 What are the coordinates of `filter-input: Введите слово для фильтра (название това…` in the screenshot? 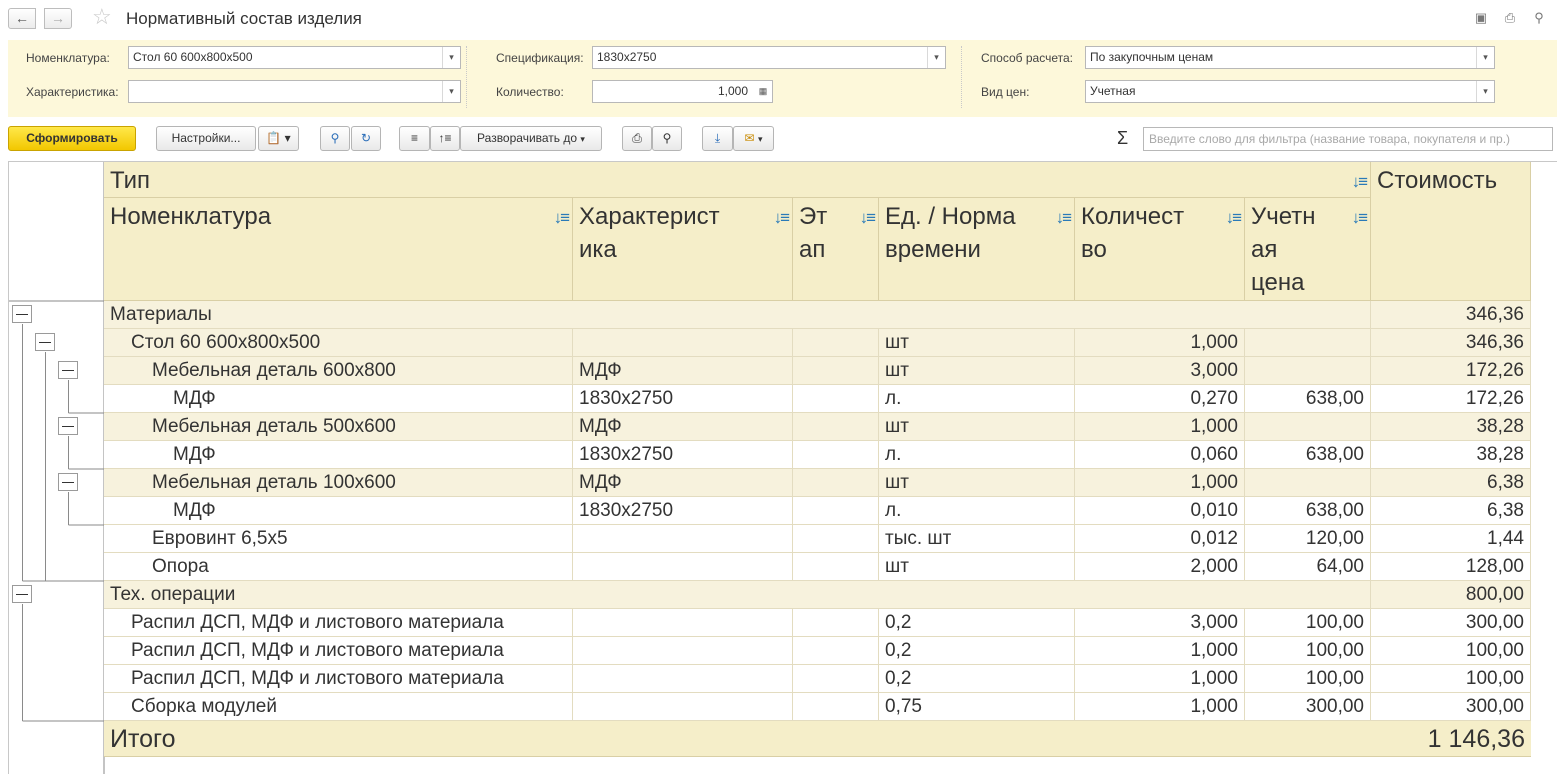 It's located at (1348, 139).